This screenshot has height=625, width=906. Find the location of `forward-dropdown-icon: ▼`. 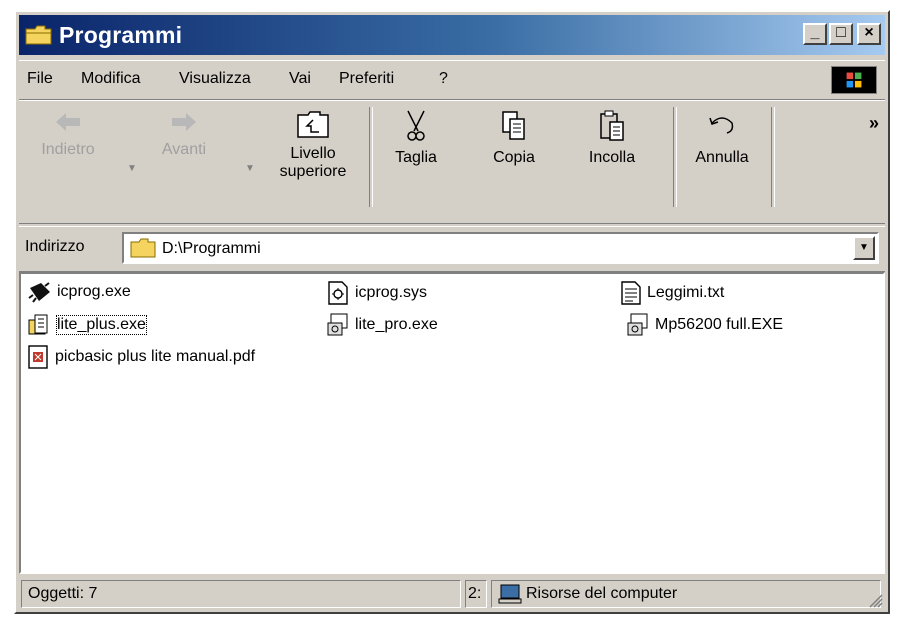

forward-dropdown-icon: ▼ is located at coordinates (250, 168).